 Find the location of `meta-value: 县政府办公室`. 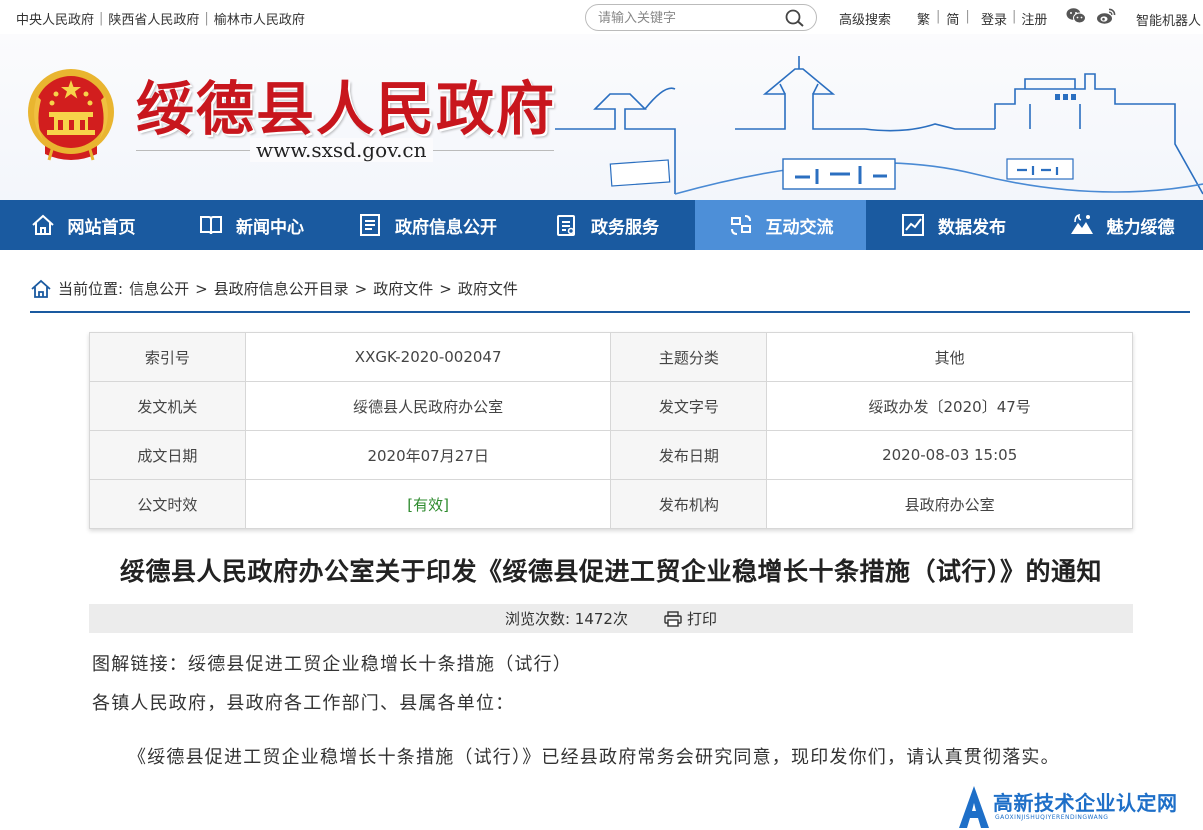

meta-value: 县政府办公室 is located at coordinates (949, 504).